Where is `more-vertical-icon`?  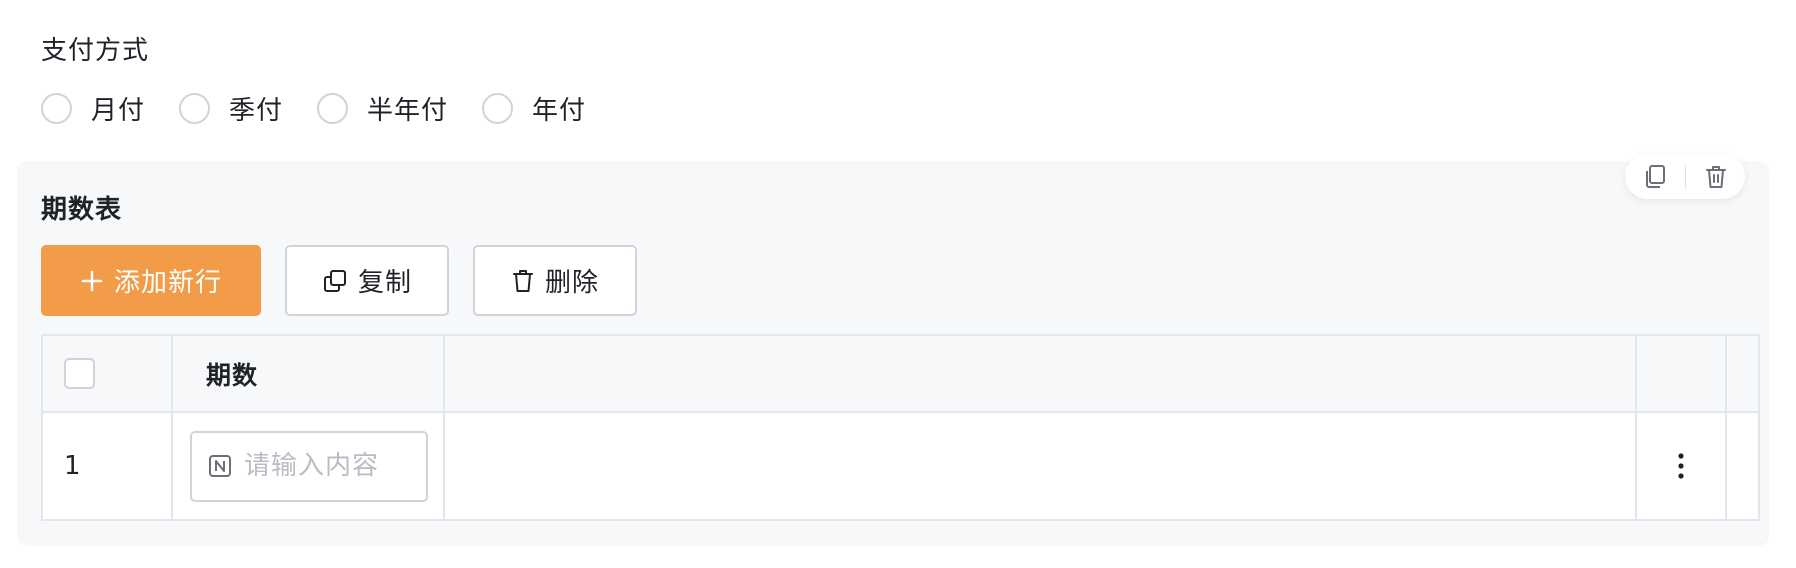
more-vertical-icon is located at coordinates (1681, 466).